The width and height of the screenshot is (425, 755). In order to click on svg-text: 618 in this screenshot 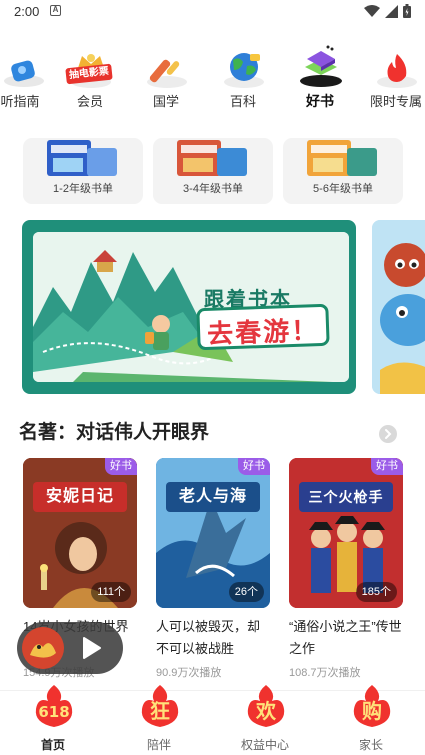, I will do `click(53, 712)`.